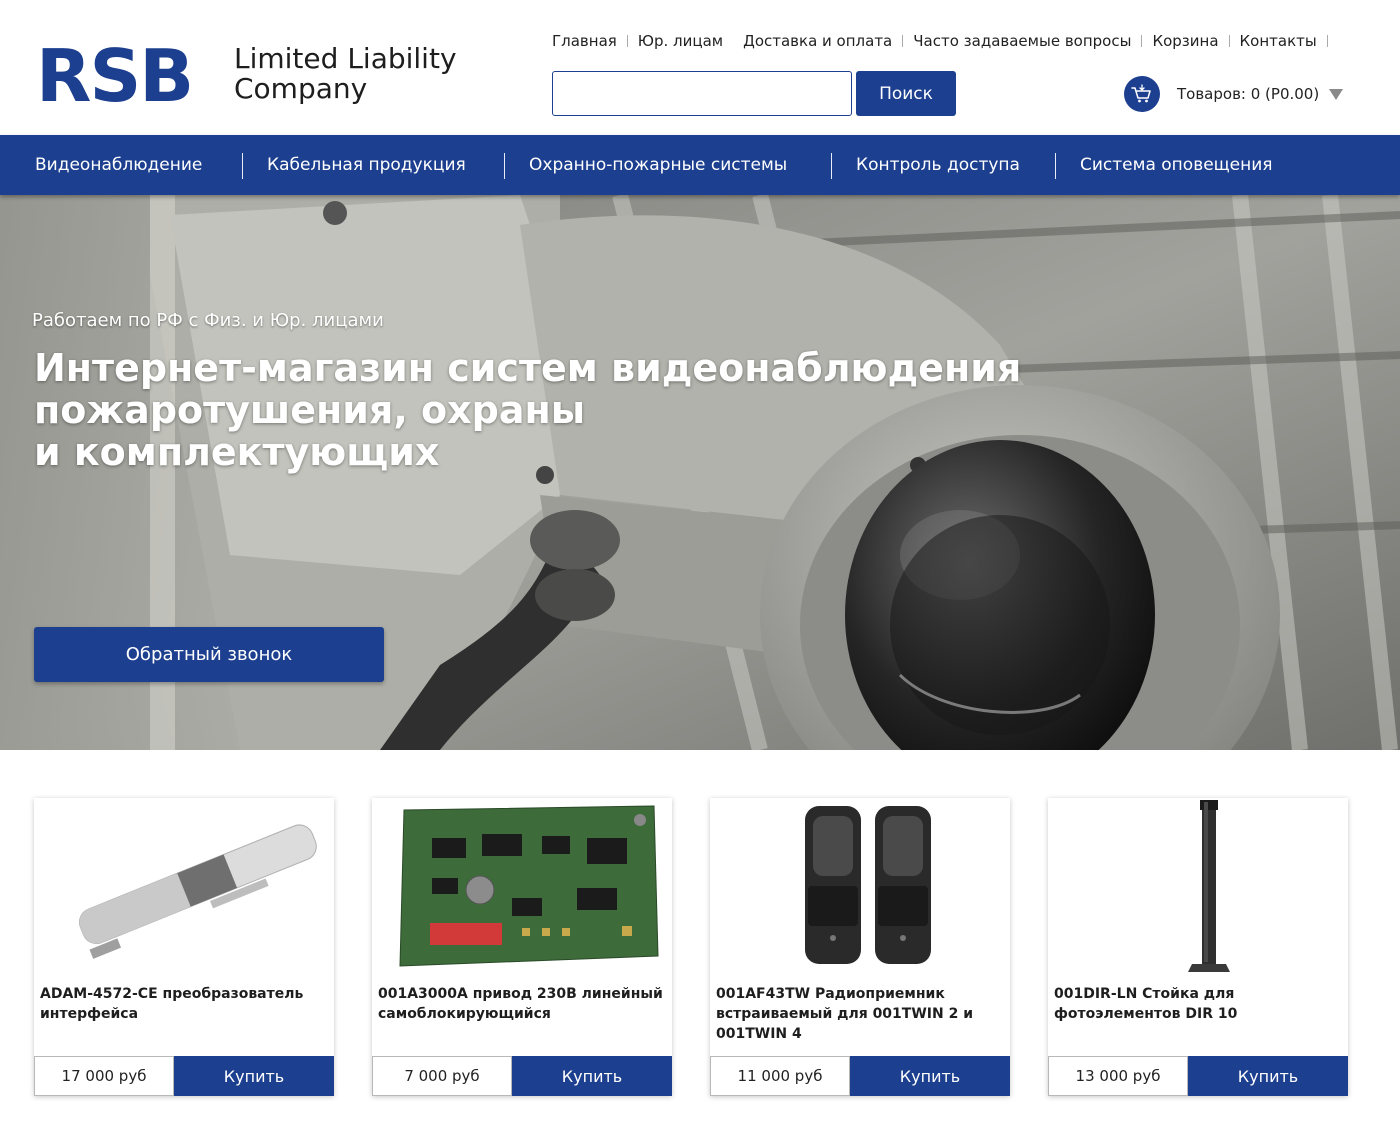 The height and width of the screenshot is (1134, 1400). I want to click on link-separator, so click(1327, 41).